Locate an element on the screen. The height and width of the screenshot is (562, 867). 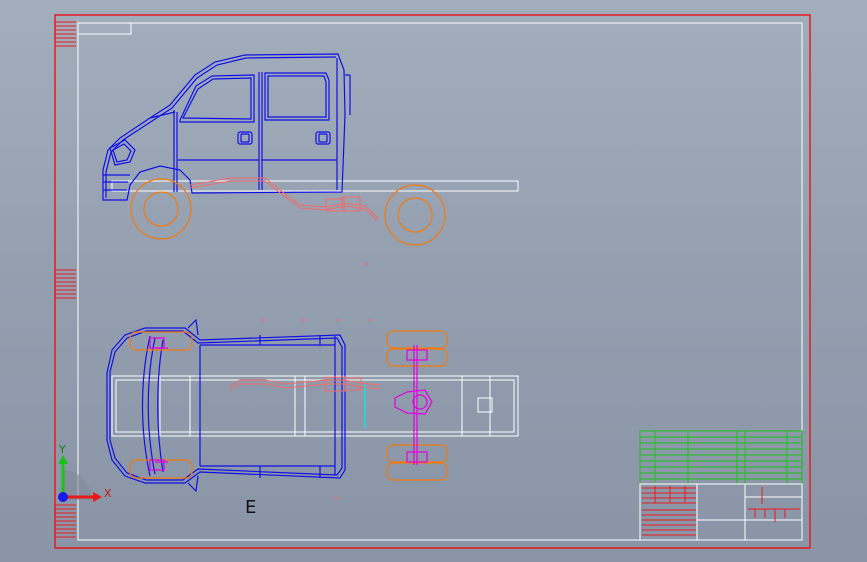
y-axis-arrow is located at coordinates (63, 459).